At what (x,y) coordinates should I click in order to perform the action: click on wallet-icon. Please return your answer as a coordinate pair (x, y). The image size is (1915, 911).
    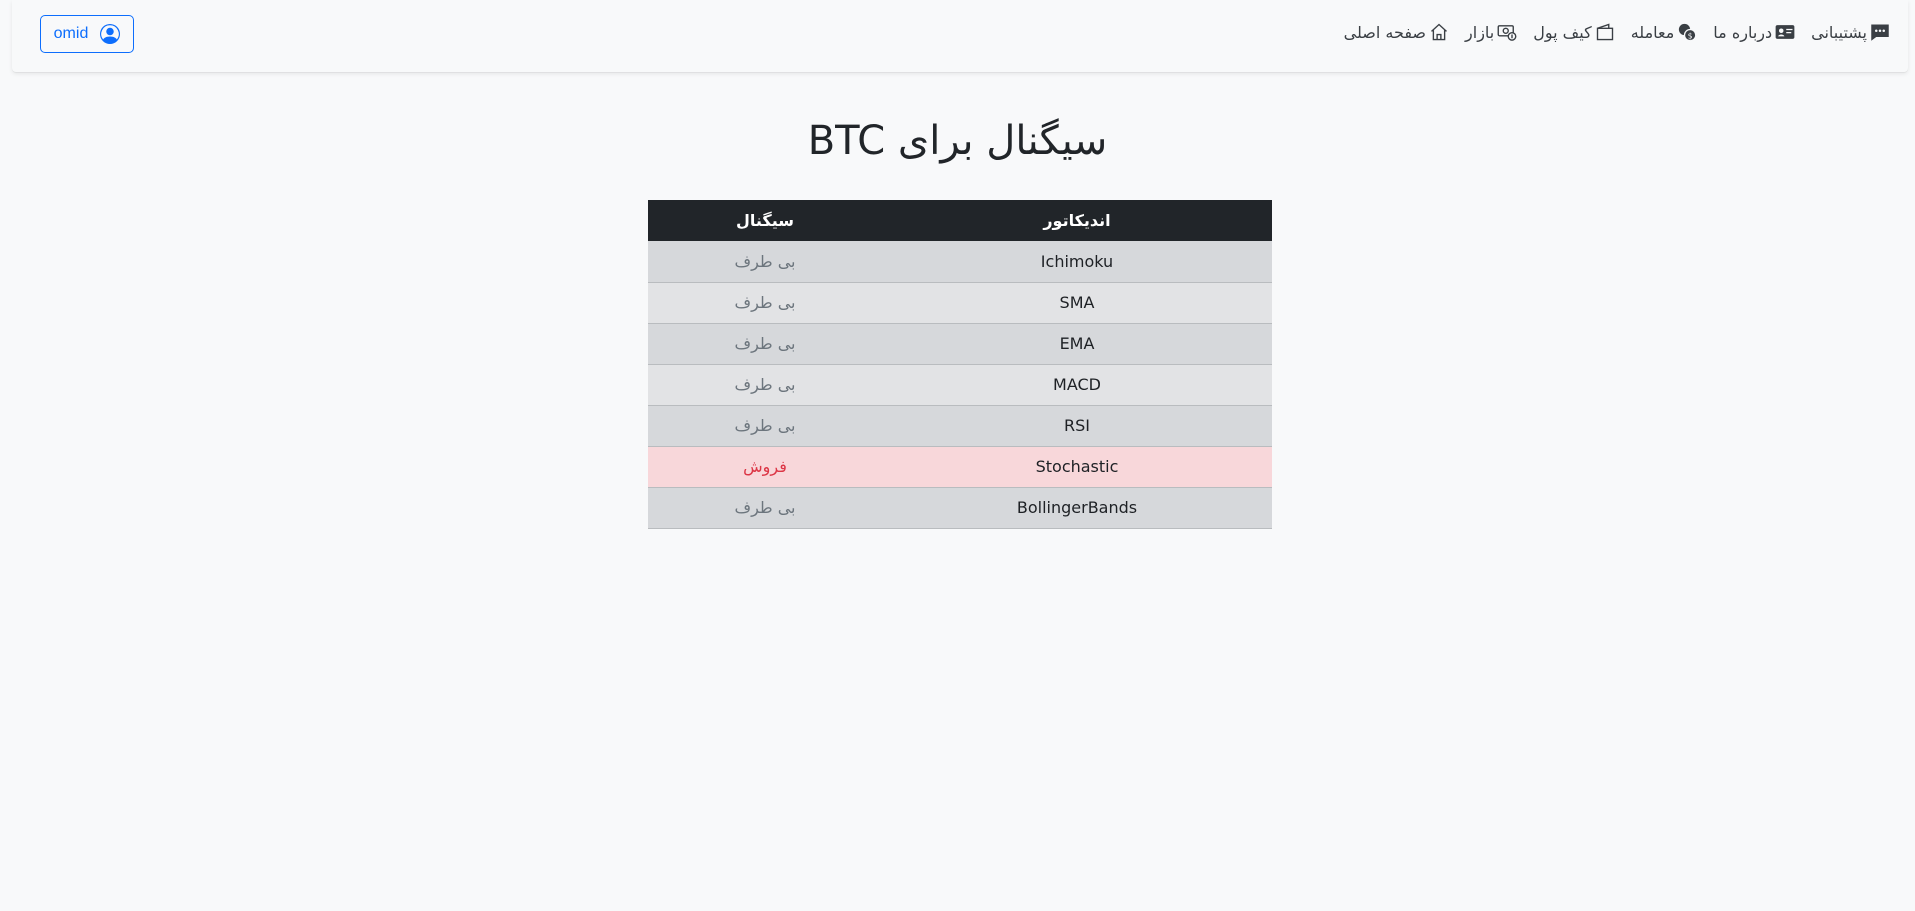
    Looking at the image, I should click on (1604, 32).